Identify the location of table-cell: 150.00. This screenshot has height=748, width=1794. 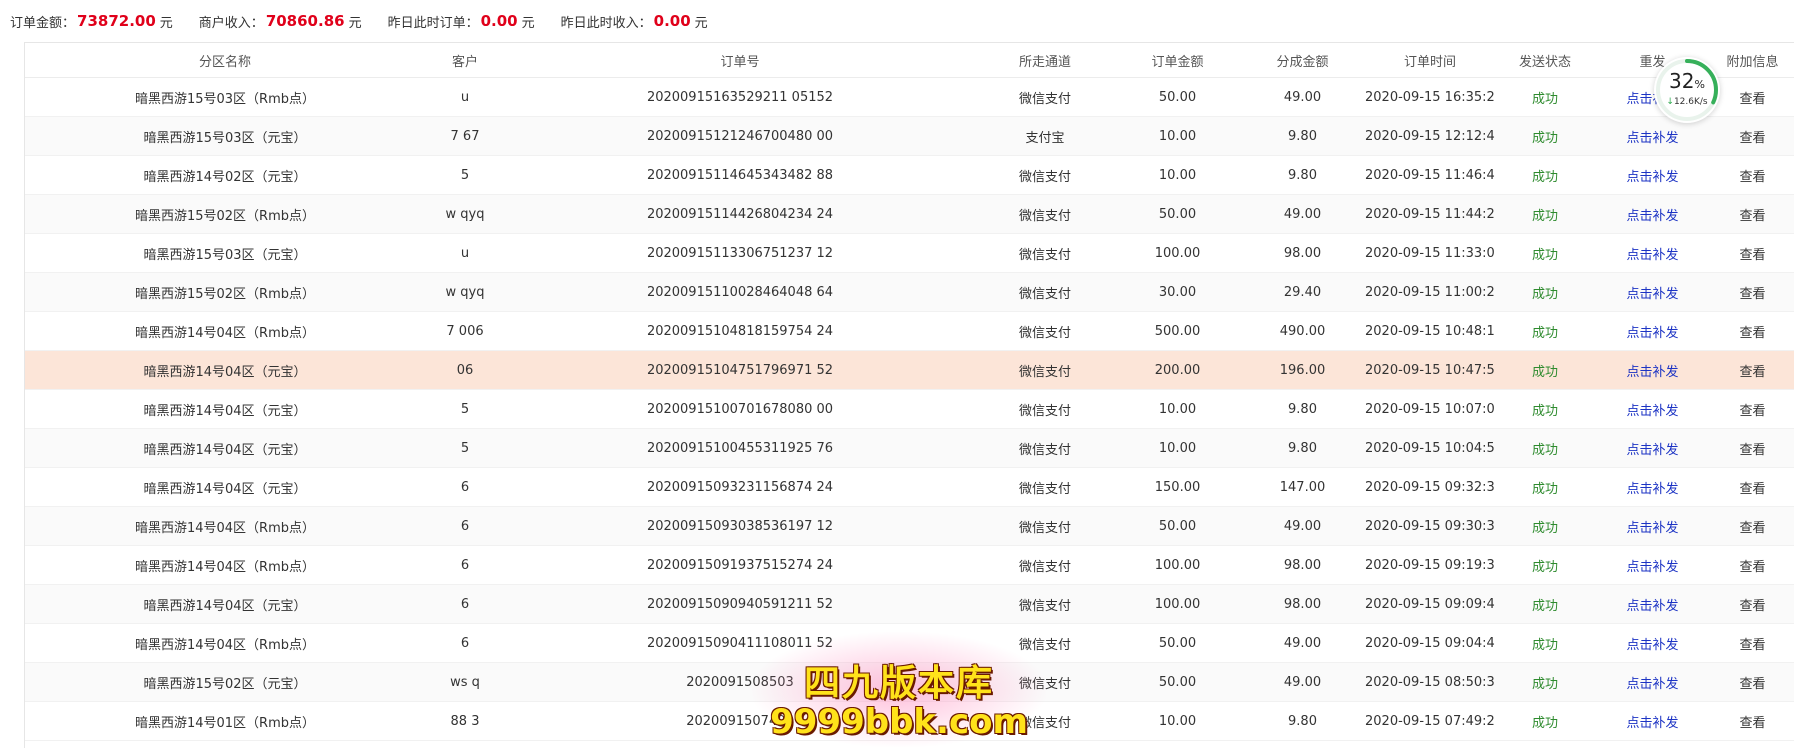
(1177, 487).